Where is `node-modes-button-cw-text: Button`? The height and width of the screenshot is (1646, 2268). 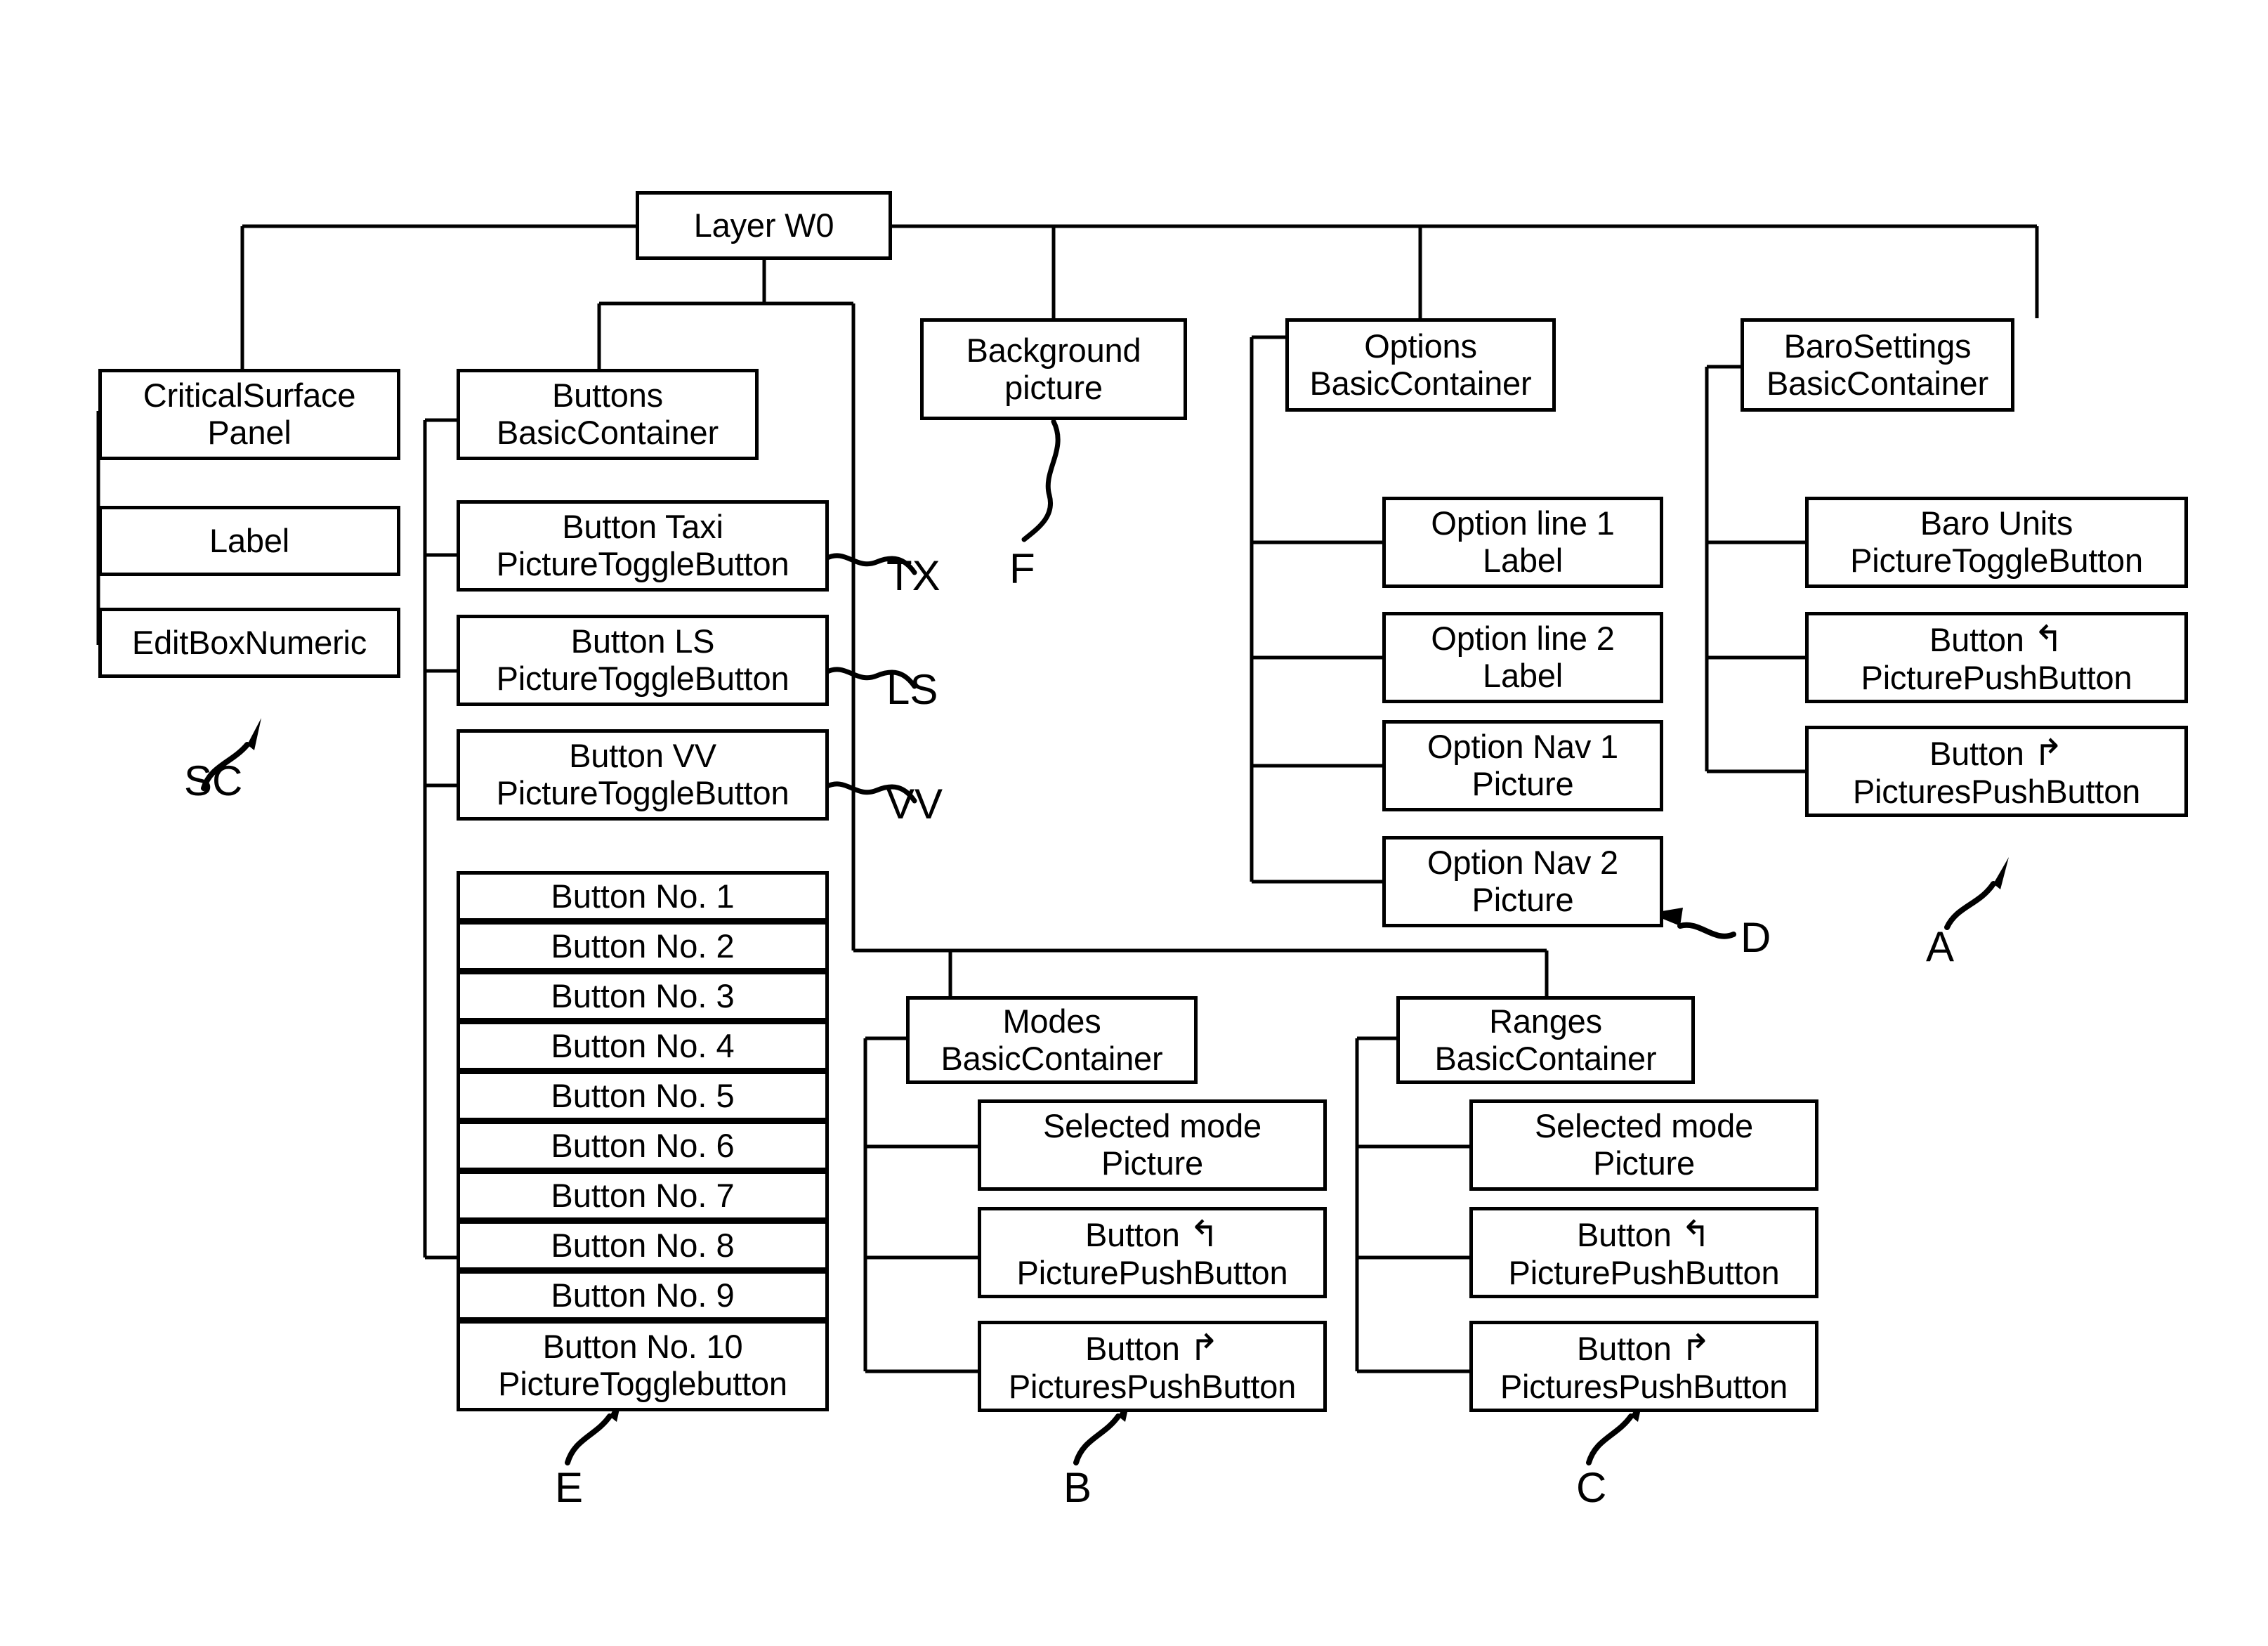 node-modes-button-cw-text: Button is located at coordinates (1132, 1348).